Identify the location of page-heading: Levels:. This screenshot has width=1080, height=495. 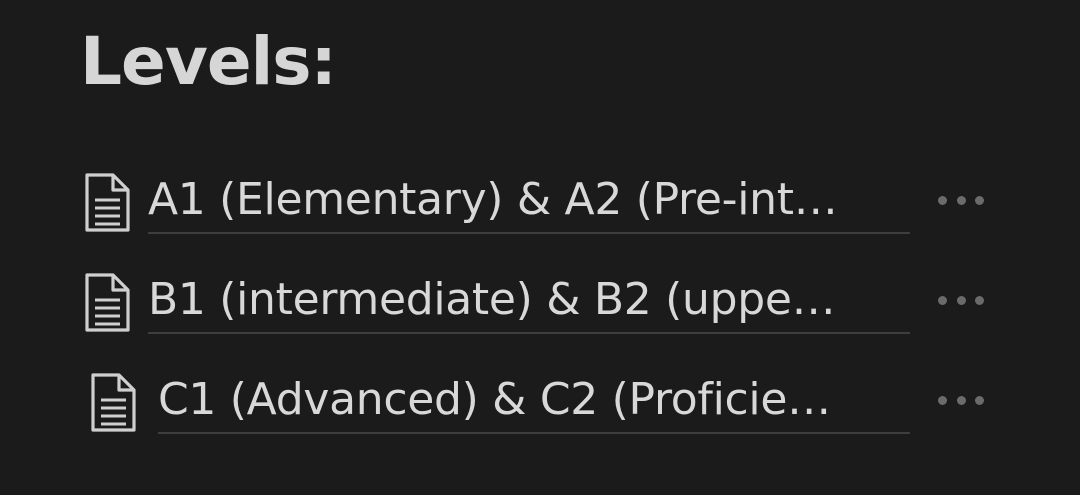
(208, 61).